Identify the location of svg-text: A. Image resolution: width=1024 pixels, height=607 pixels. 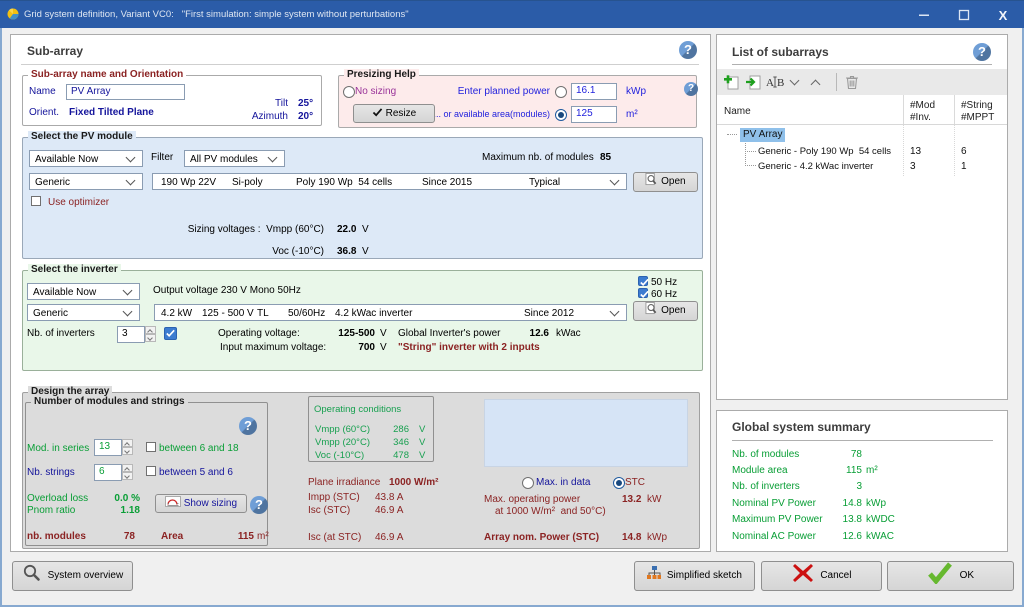
(770, 83).